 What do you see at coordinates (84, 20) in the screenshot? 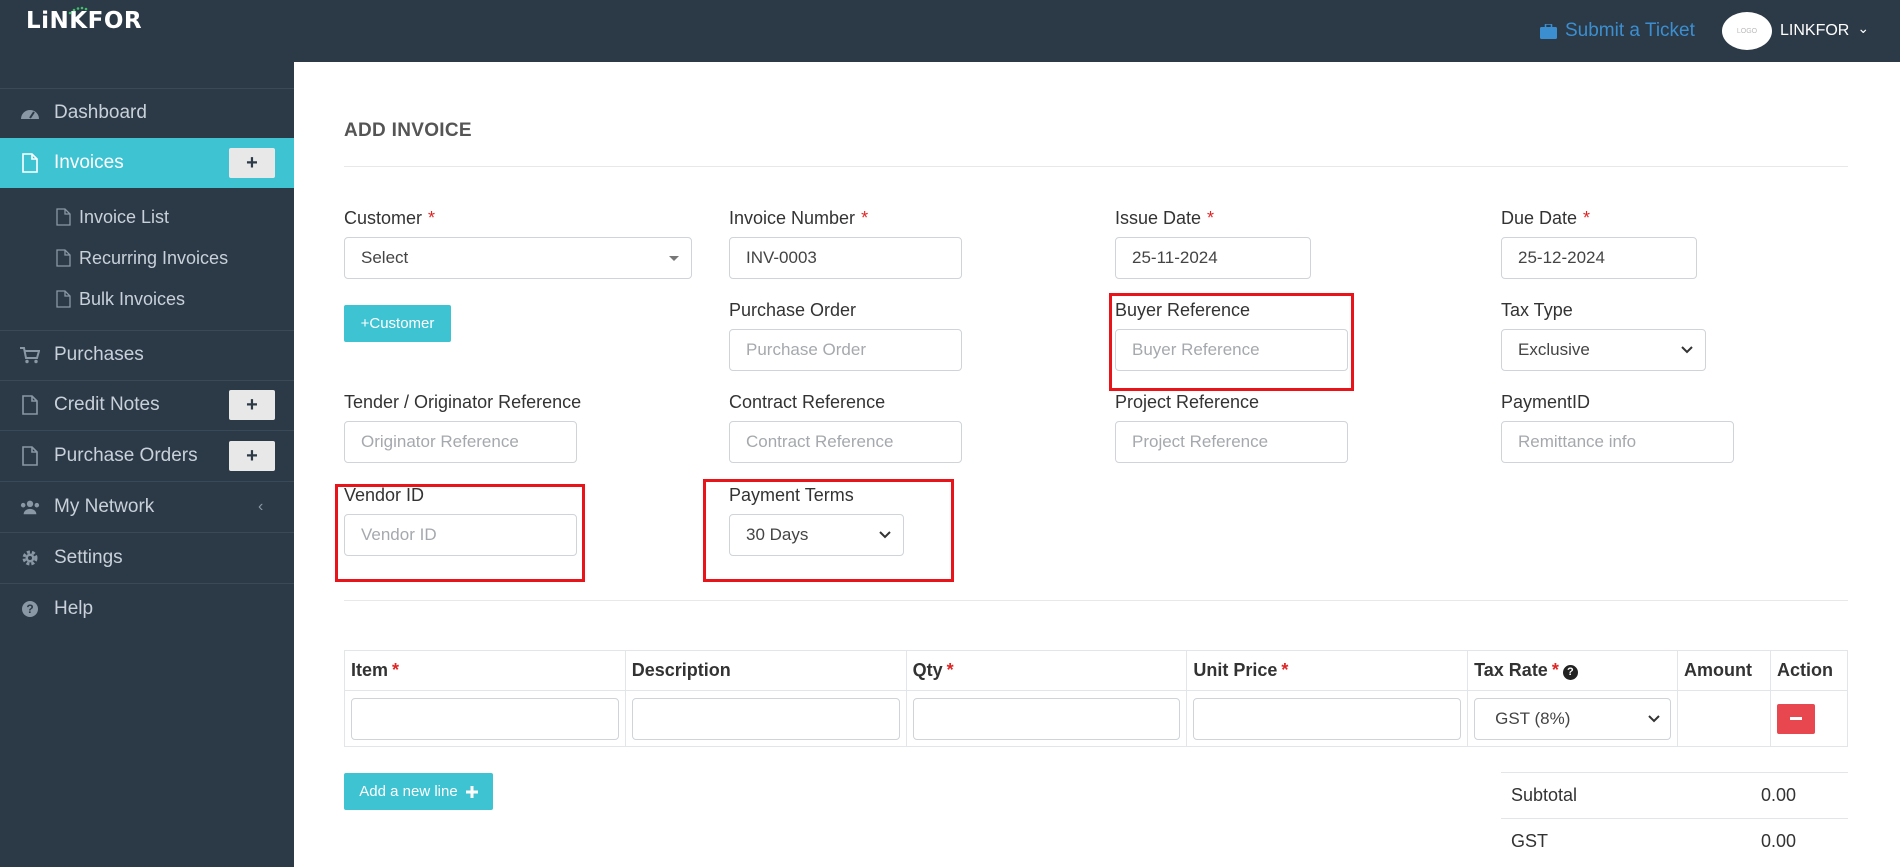
I see `logo: LiNKFOR` at bounding box center [84, 20].